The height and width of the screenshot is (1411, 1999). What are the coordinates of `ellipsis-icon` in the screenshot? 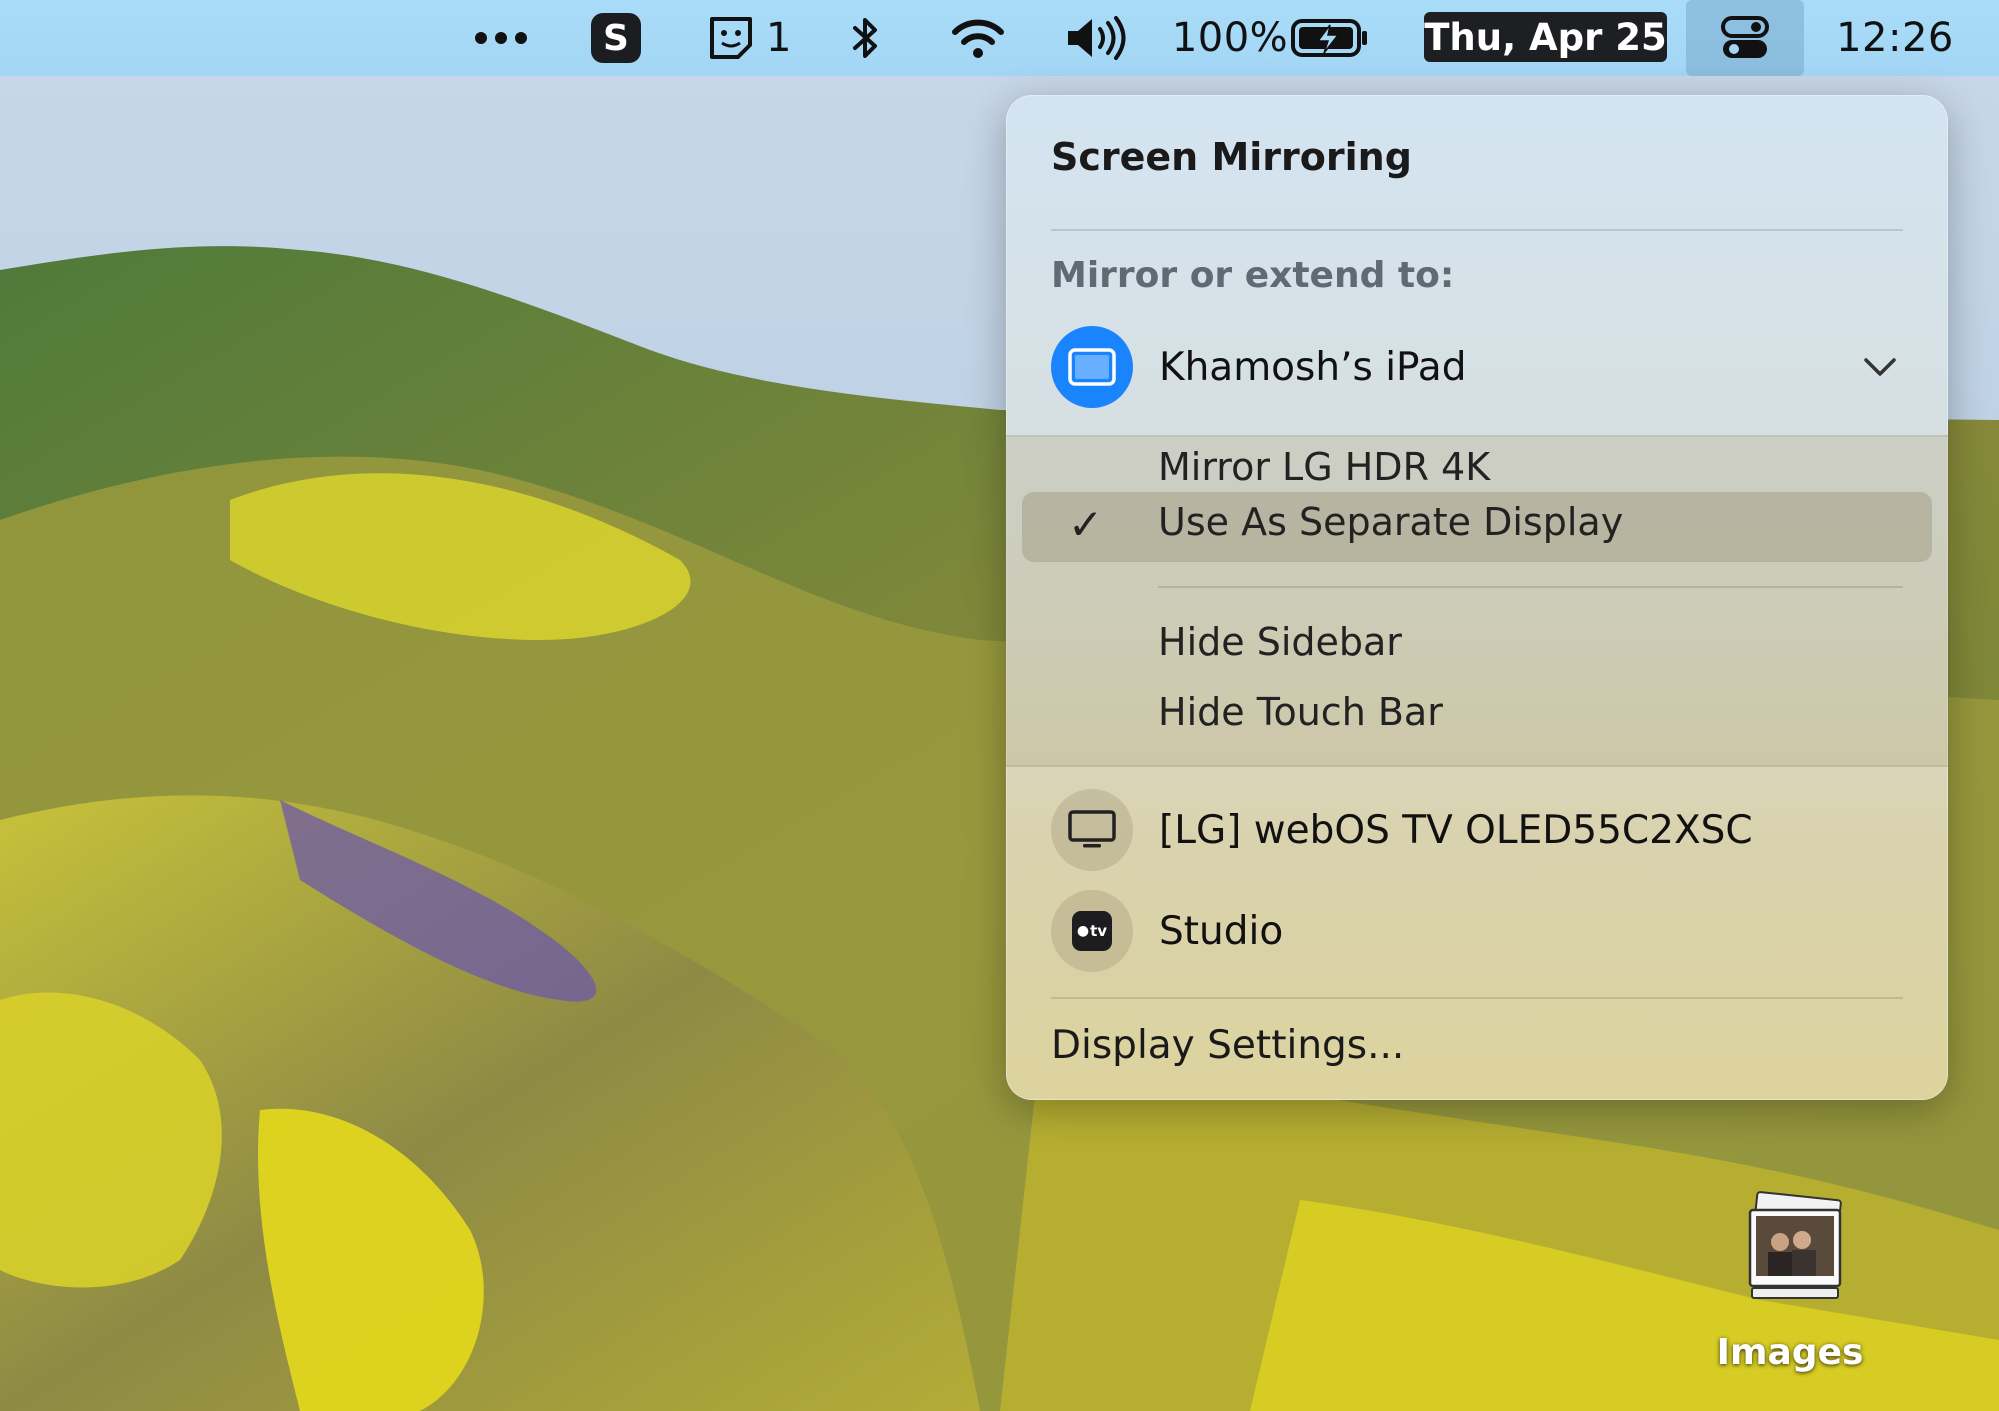 It's located at (501, 38).